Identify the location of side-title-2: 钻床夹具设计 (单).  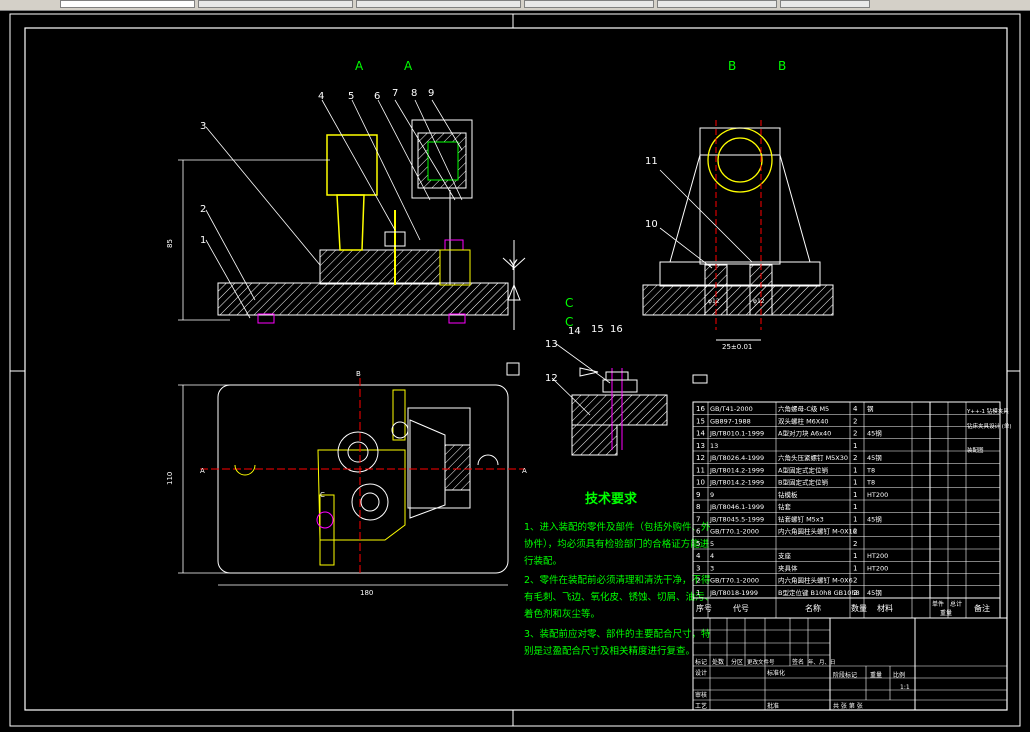
(989, 426).